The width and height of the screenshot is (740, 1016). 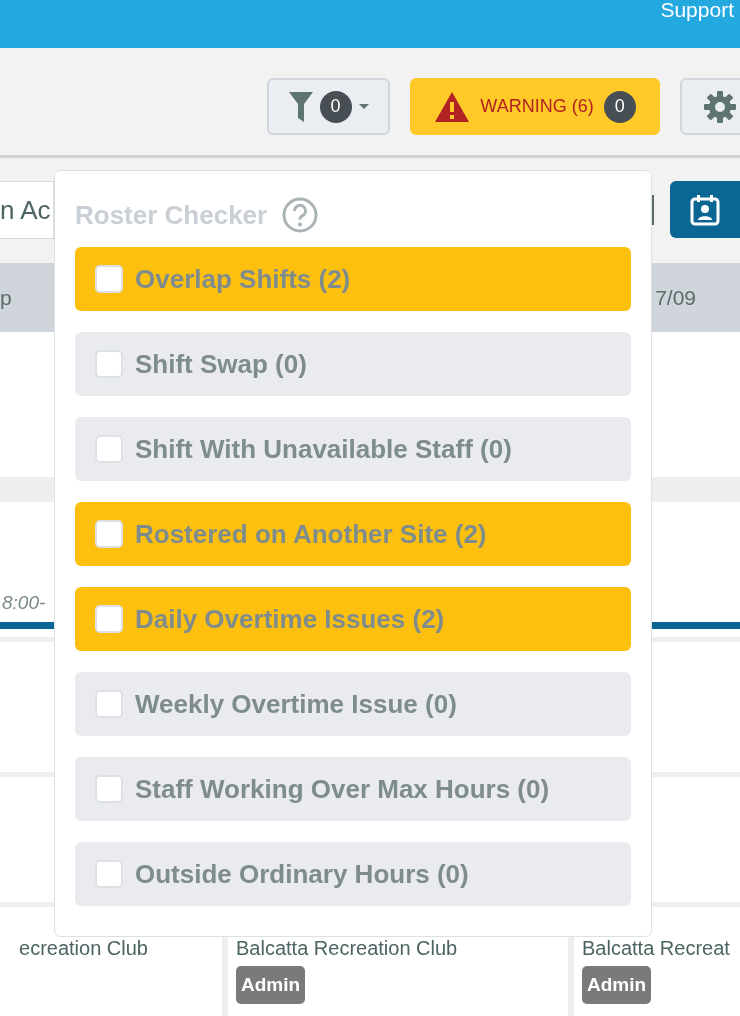 I want to click on site-name: Balcatta Recreat, so click(x=656, y=948).